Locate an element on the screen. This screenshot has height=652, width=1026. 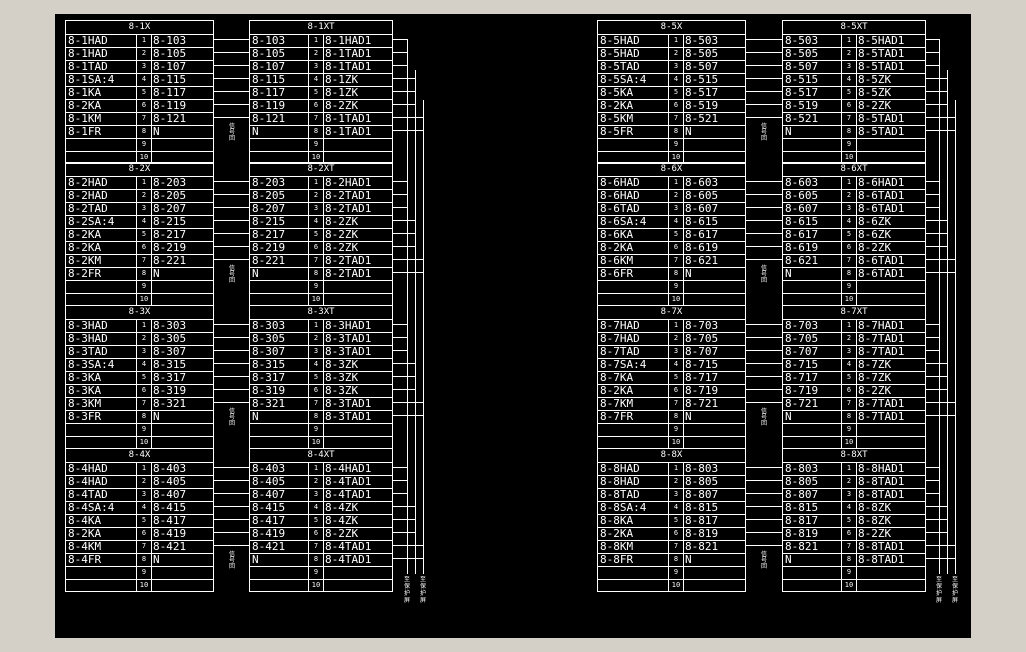
terminal-block-title: 8-7X is located at coordinates (671, 313).